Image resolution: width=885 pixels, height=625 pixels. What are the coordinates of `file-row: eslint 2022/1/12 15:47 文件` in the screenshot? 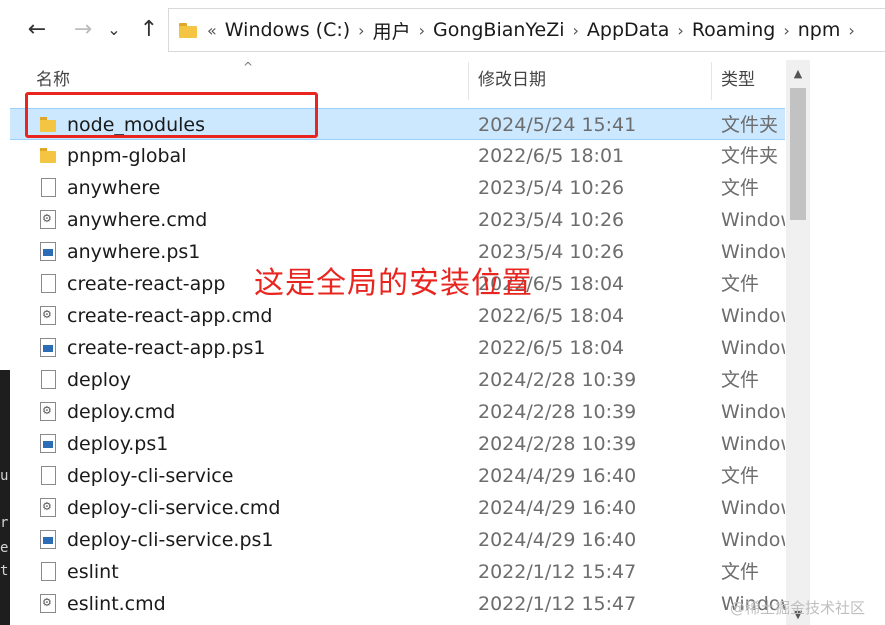 It's located at (397, 572).